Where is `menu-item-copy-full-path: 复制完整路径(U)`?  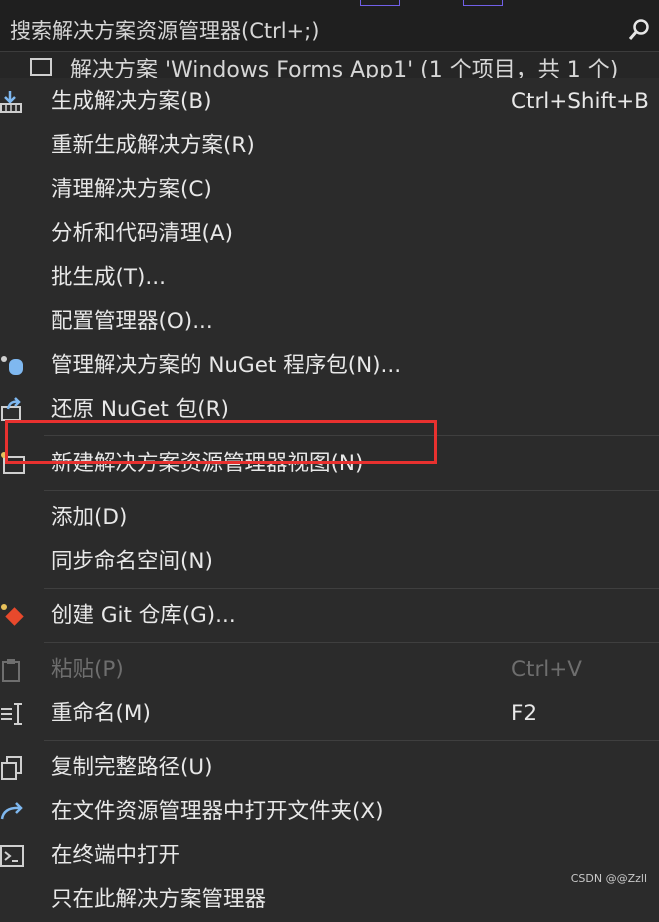 menu-item-copy-full-path: 复制完整路径(U) is located at coordinates (329, 768).